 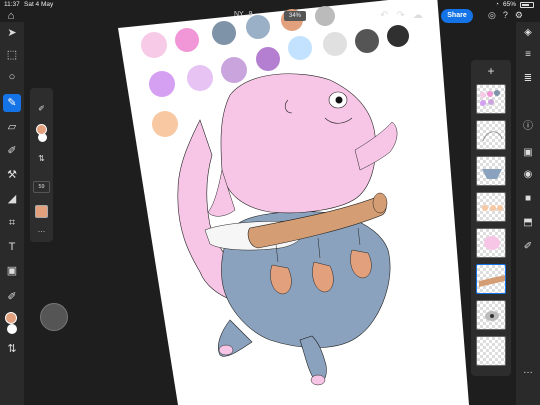 I want to click on comments-icon: ◎, so click(x=492, y=15).